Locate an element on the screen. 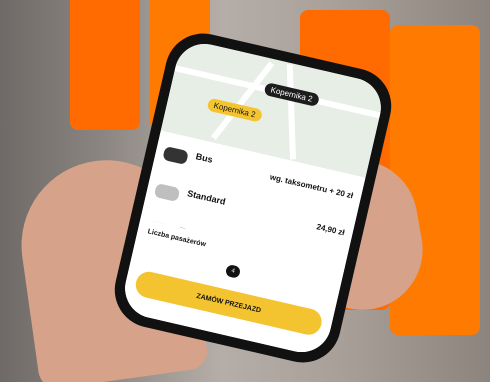  bus-icon is located at coordinates (175, 155).